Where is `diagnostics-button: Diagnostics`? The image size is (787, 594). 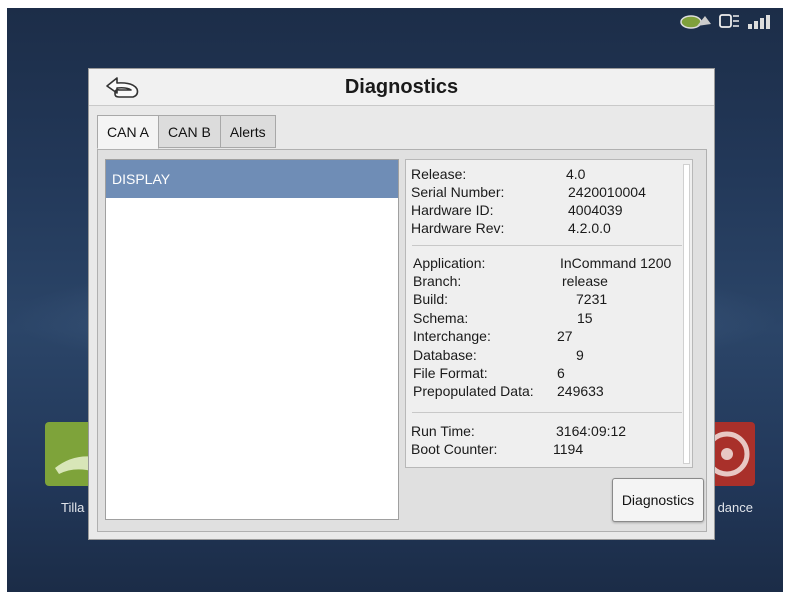
diagnostics-button: Diagnostics is located at coordinates (658, 500).